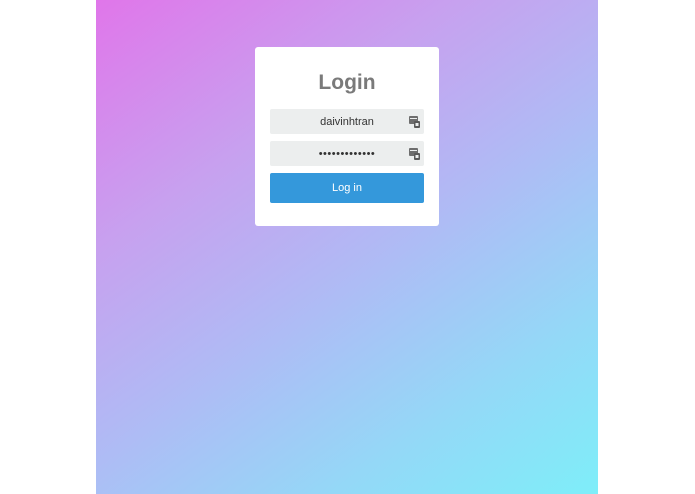  I want to click on login-title: Login, so click(347, 82).